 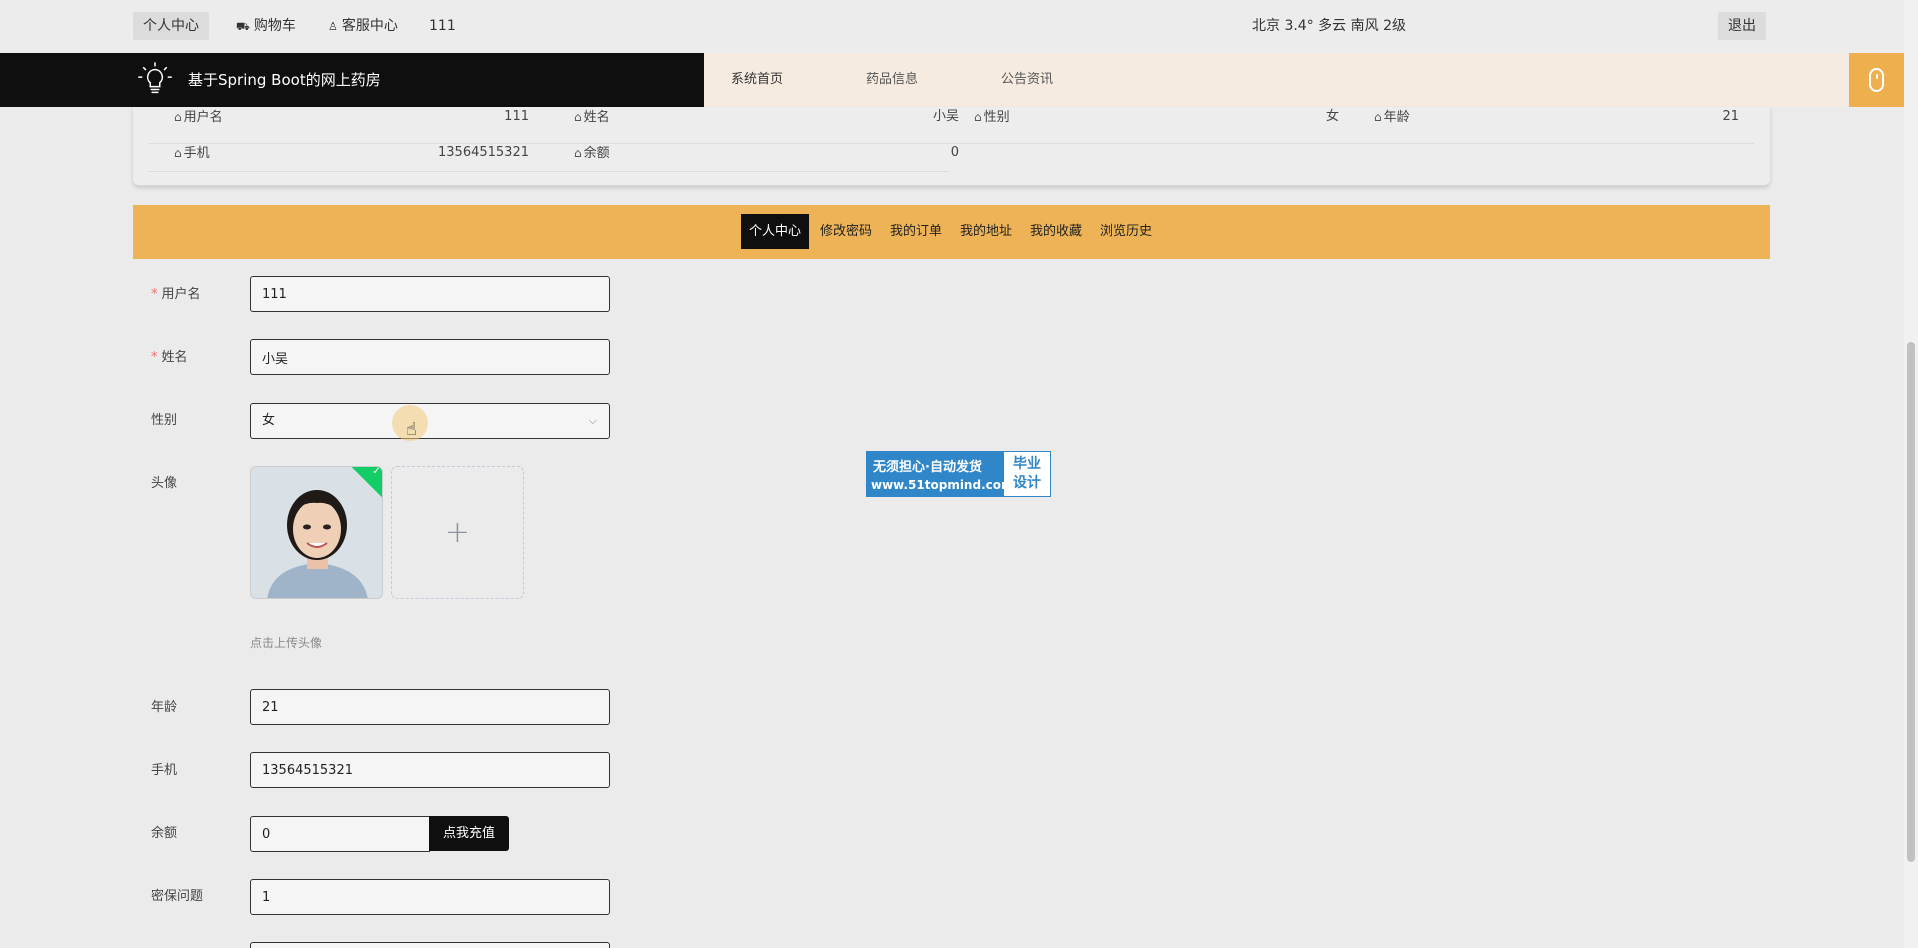 What do you see at coordinates (592, 420) in the screenshot?
I see `chevron-down-icon: ⌵` at bounding box center [592, 420].